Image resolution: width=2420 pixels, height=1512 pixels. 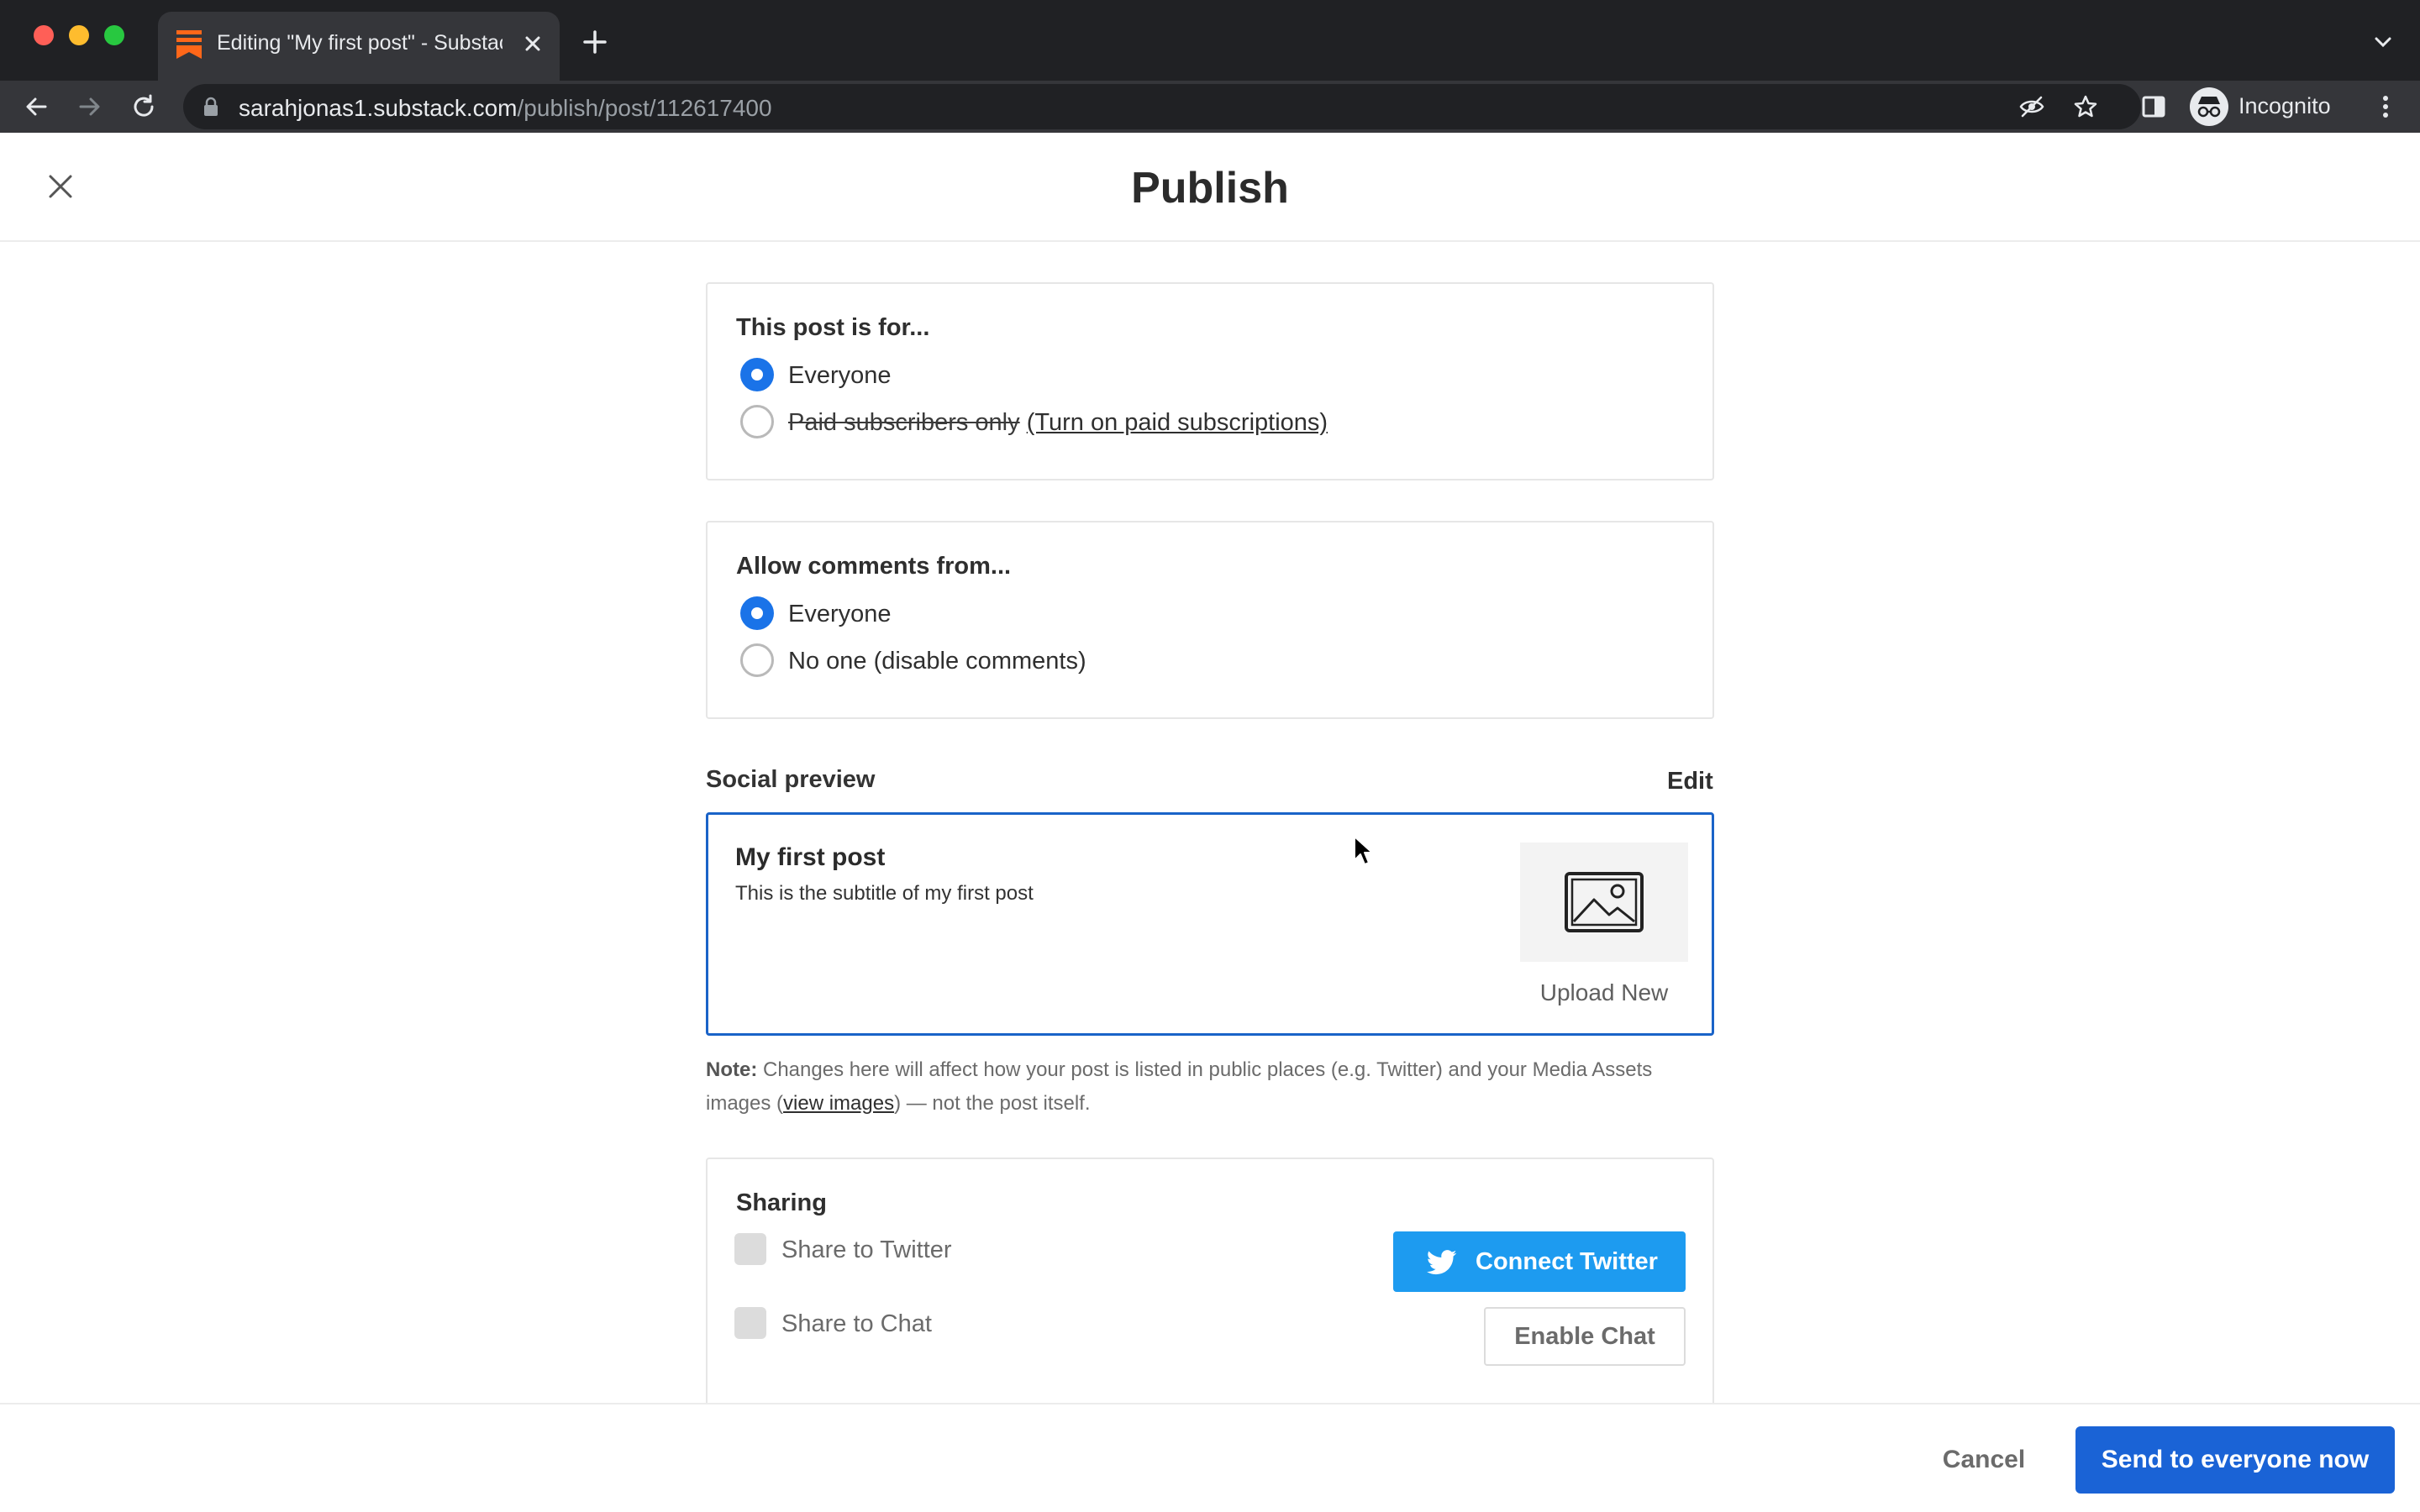 What do you see at coordinates (114, 35) in the screenshot?
I see `window-maximize-button` at bounding box center [114, 35].